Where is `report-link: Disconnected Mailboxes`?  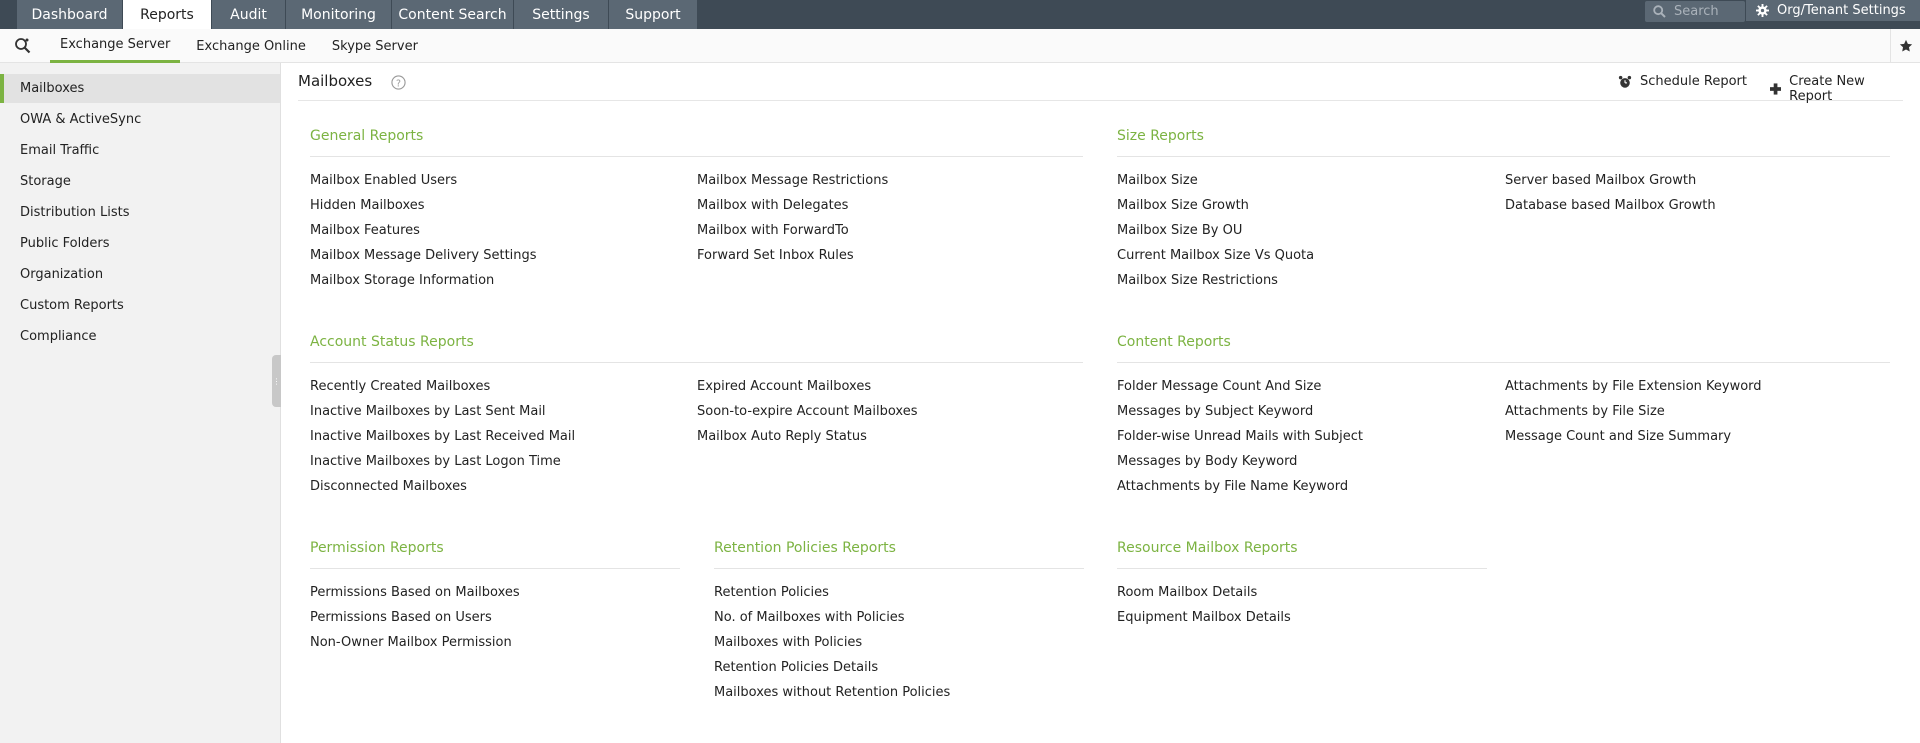 report-link: Disconnected Mailboxes is located at coordinates (388, 486).